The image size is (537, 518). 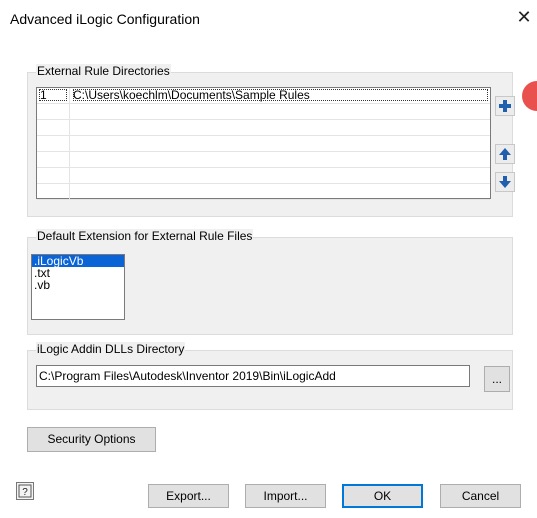 What do you see at coordinates (382, 496) in the screenshot?
I see `ok-button: OK` at bounding box center [382, 496].